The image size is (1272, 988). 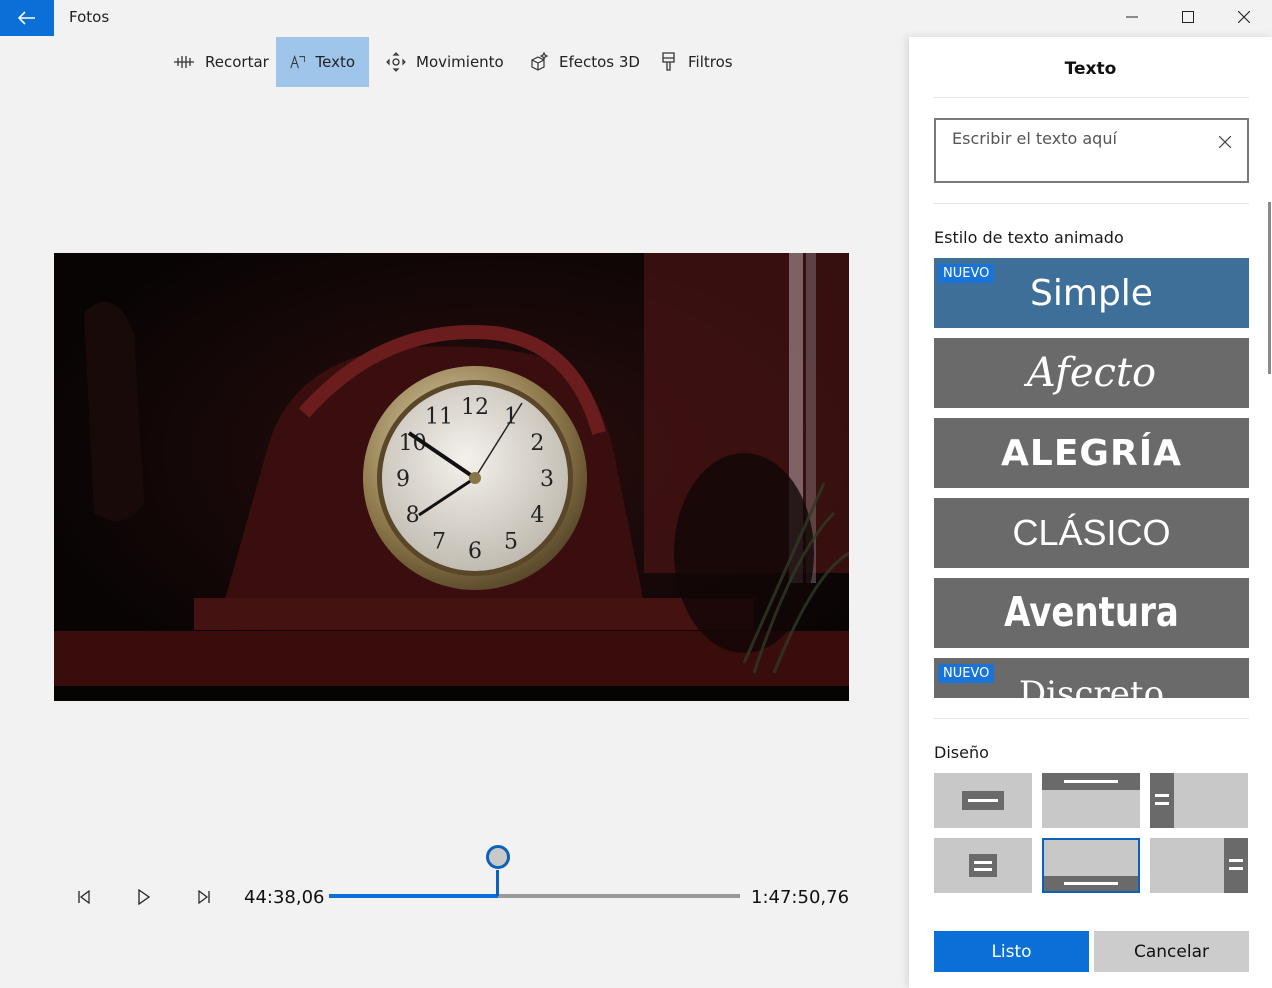 I want to click on clock-numeral: 7, so click(x=439, y=541).